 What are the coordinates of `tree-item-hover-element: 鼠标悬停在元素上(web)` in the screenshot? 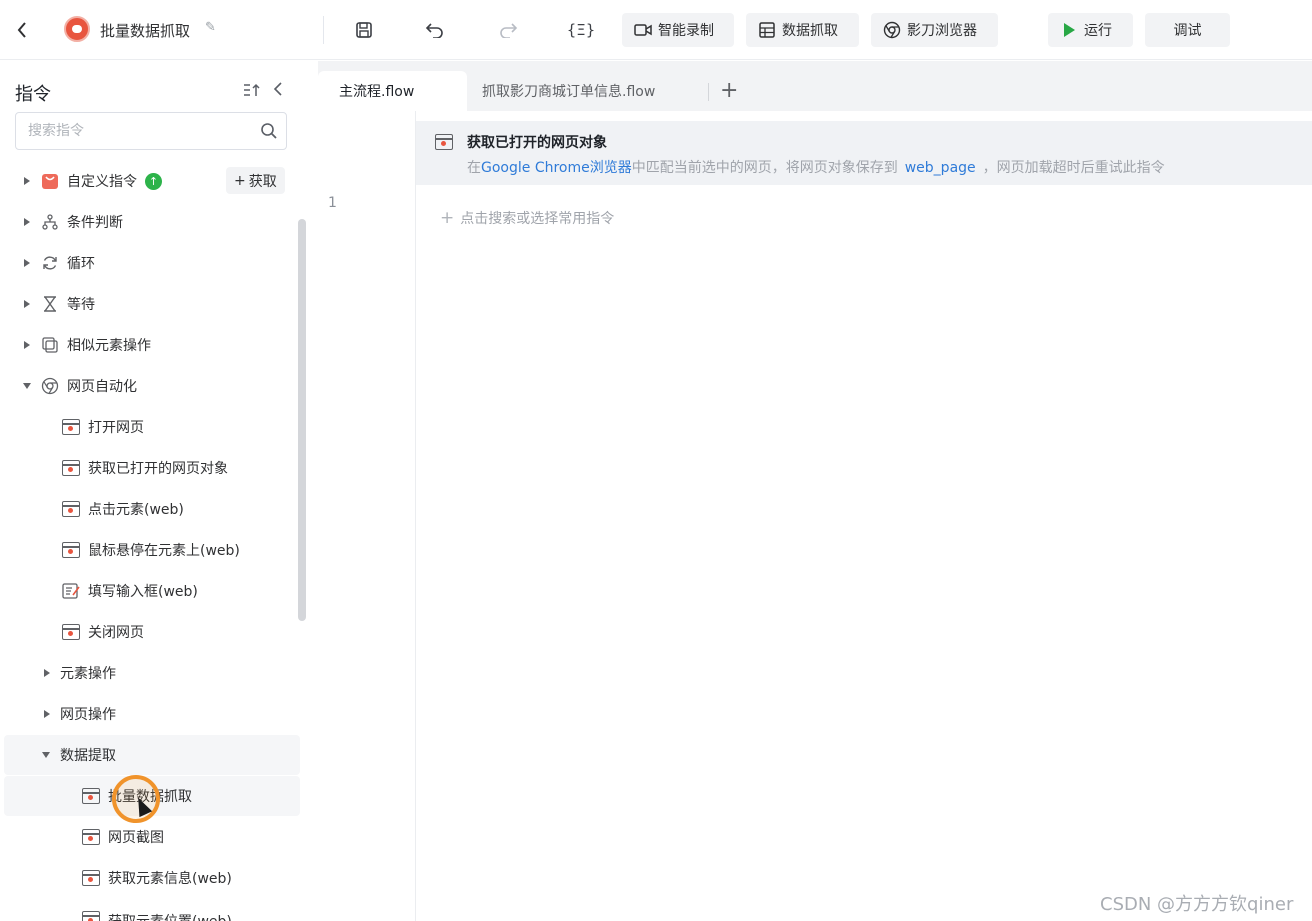 It's located at (150, 550).